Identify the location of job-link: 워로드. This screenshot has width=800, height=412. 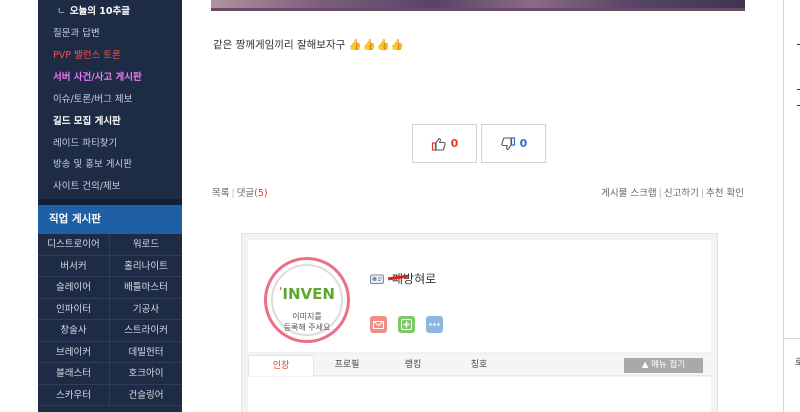
(146, 244).